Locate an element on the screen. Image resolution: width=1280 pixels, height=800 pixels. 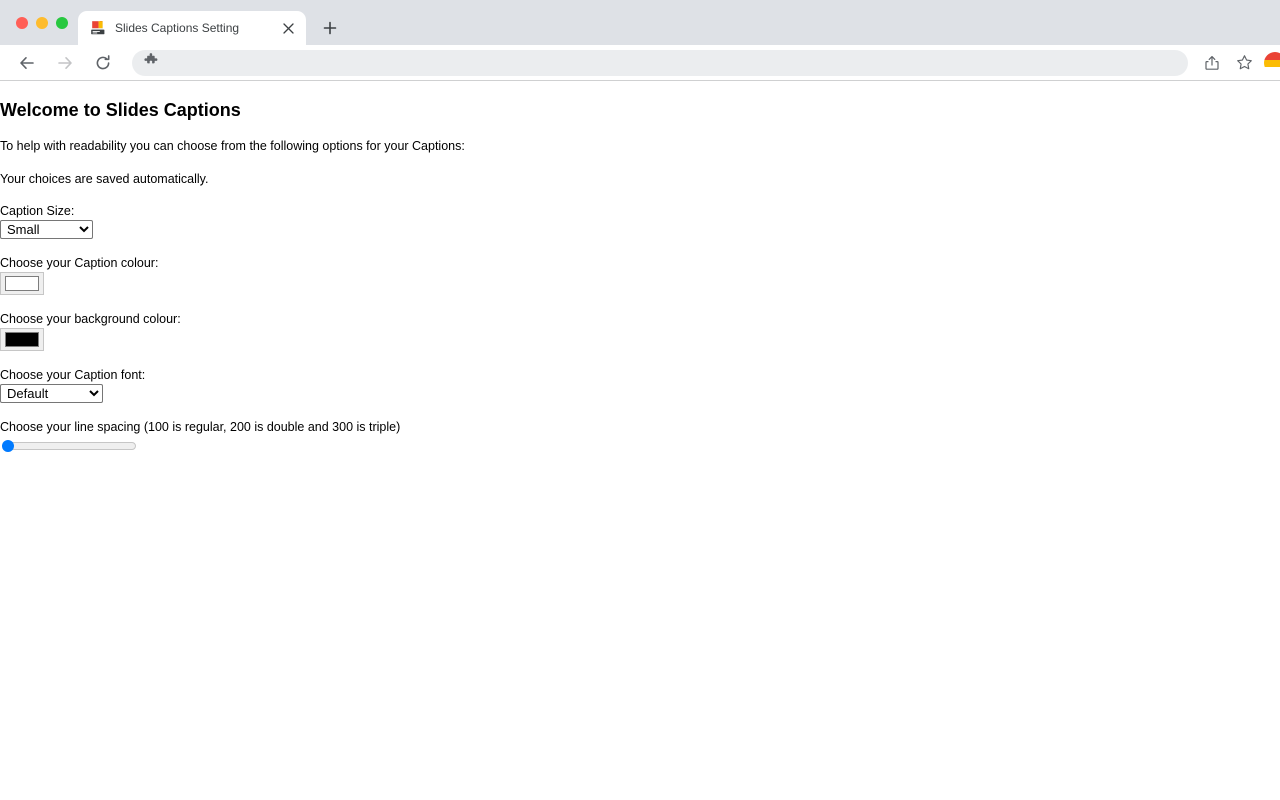
forward-button is located at coordinates (65, 63).